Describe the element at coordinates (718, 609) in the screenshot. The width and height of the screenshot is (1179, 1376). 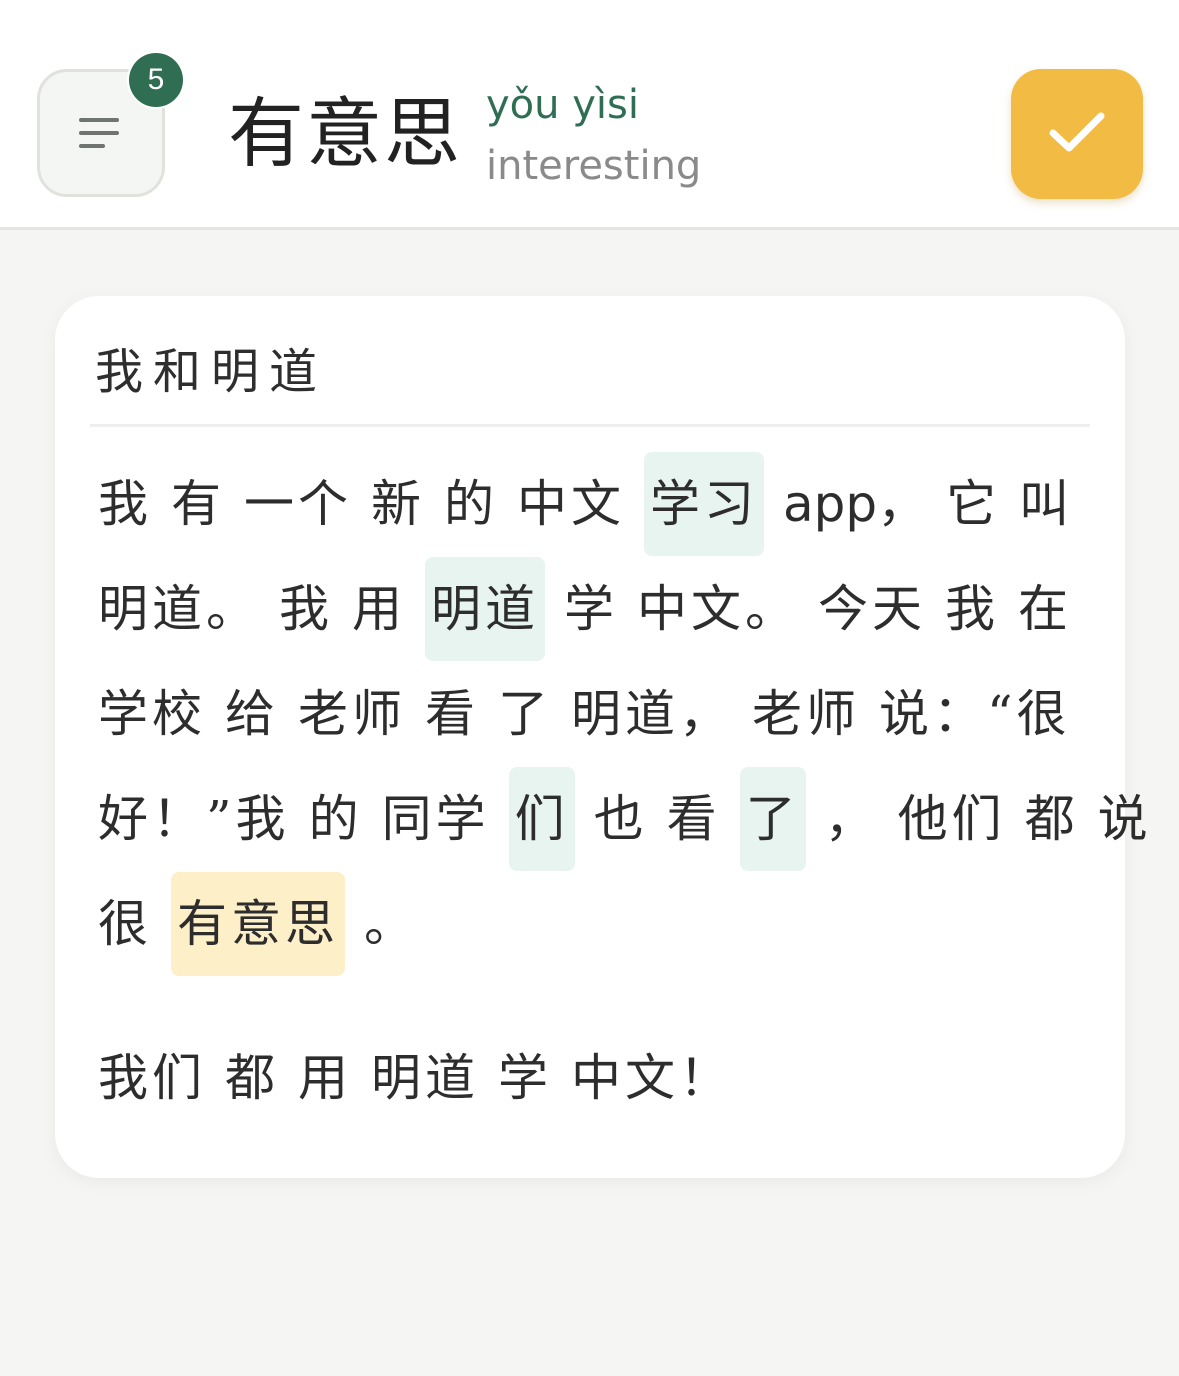
I see `word-token: 中文。` at that location.